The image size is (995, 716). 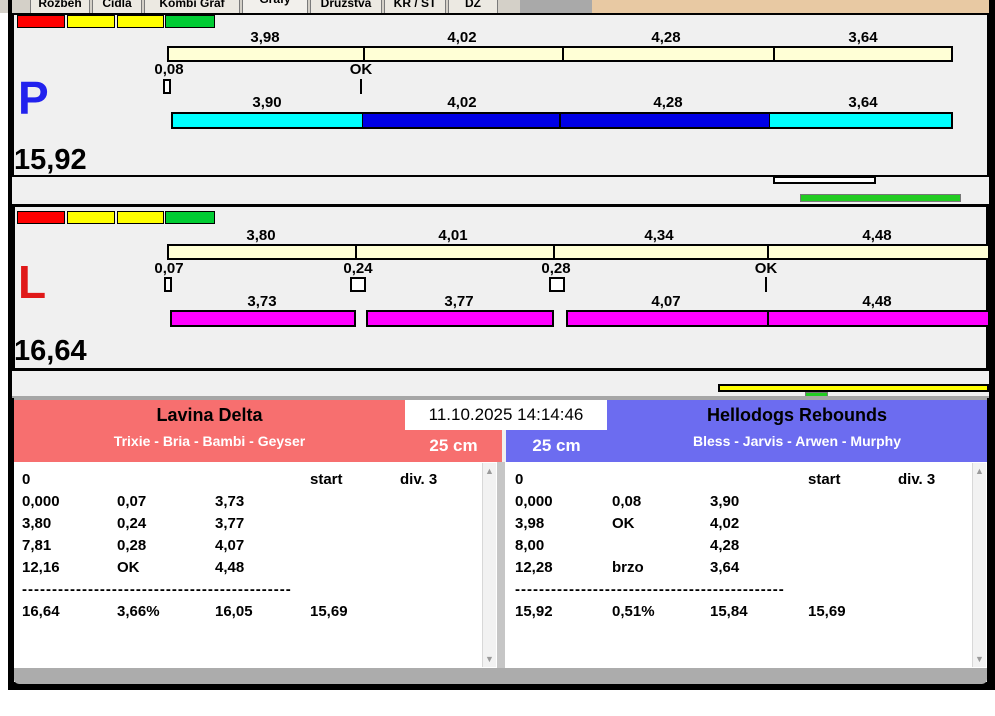 What do you see at coordinates (725, 501) in the screenshot?
I see `table-cell: 3,90` at bounding box center [725, 501].